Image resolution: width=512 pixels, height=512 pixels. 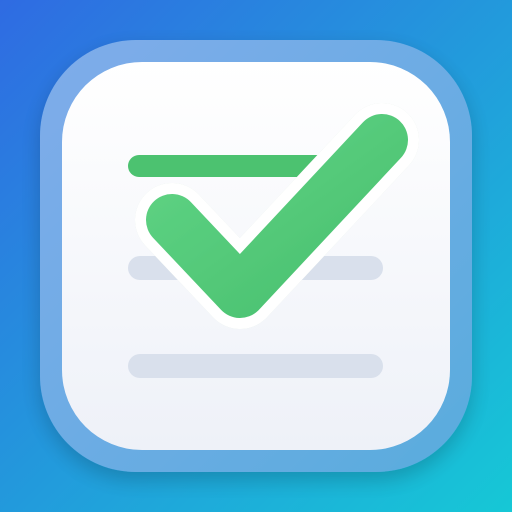 What do you see at coordinates (228, 166) in the screenshot?
I see `checklist-line-checked` at bounding box center [228, 166].